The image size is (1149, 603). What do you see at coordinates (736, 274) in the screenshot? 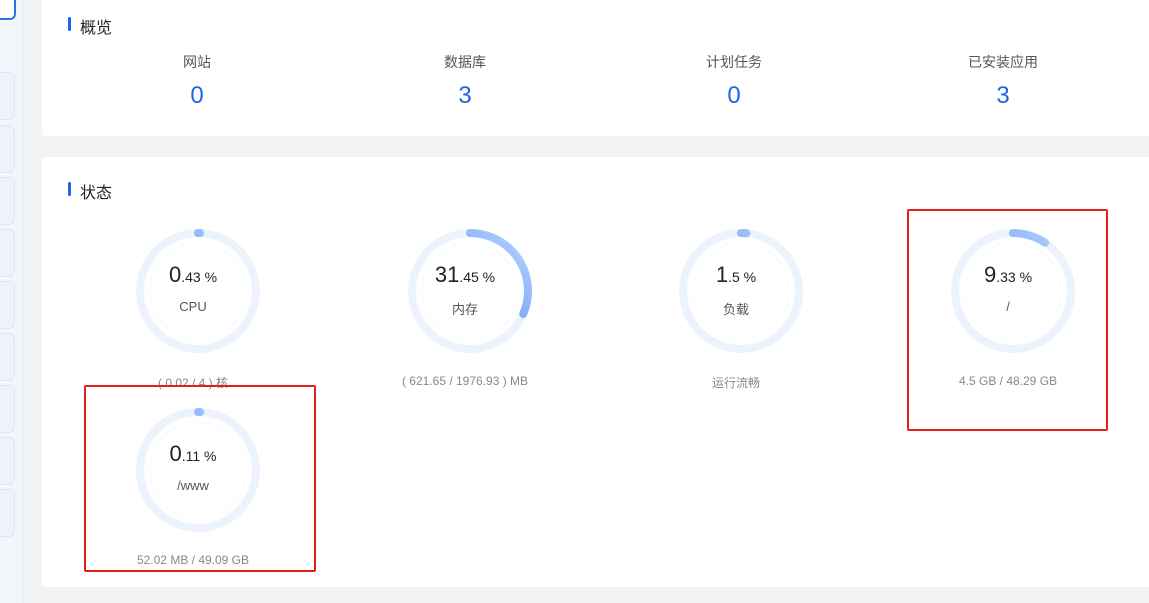
I see `gauge-value: 1.5 %` at bounding box center [736, 274].